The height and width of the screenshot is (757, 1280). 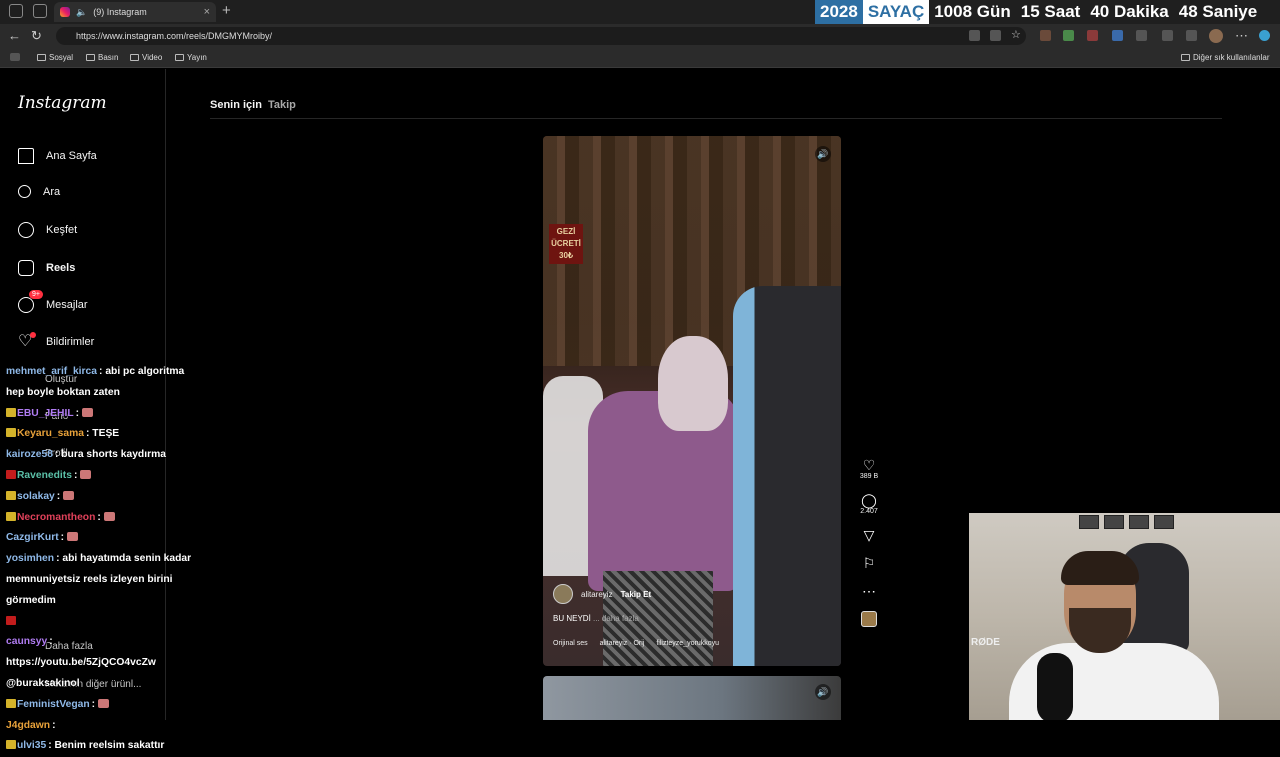 I want to click on sidebar-item-messages: 9+ Mesajlar, so click(x=53, y=301).